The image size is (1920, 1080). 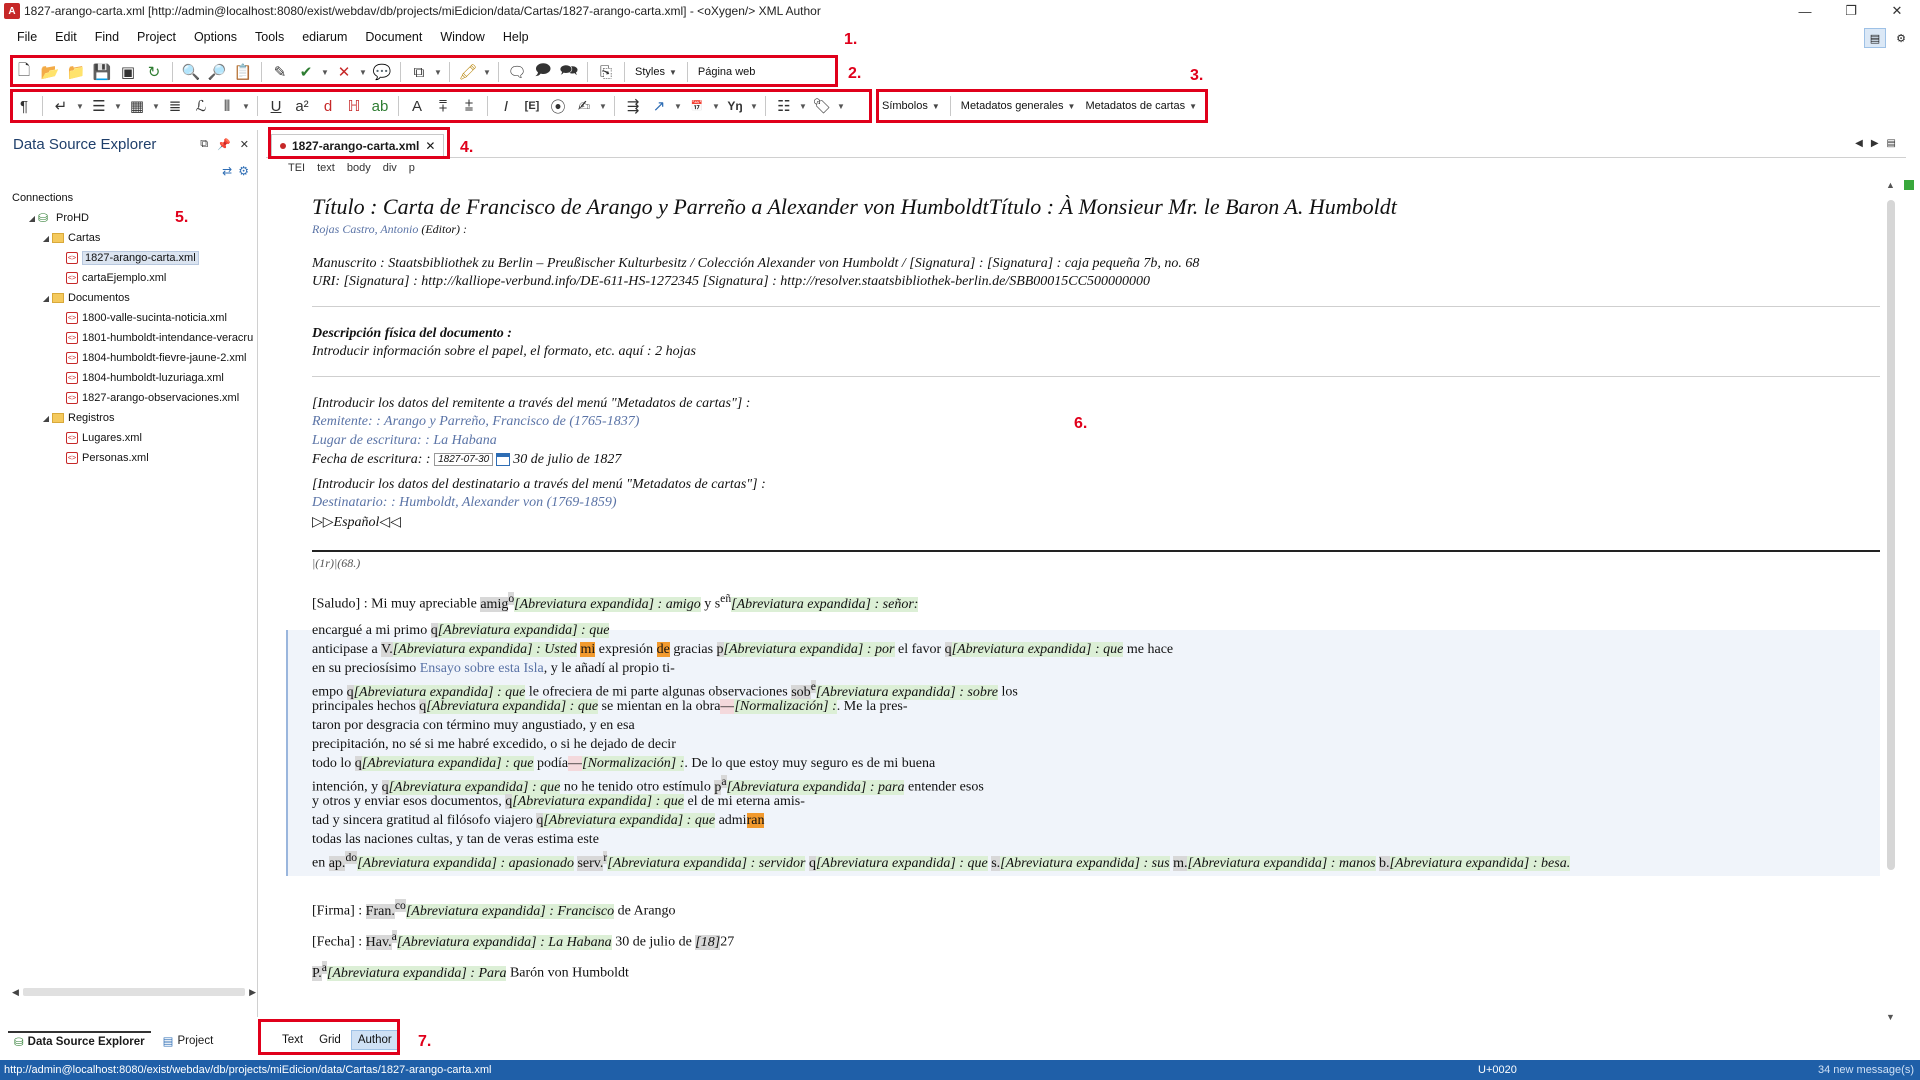 I want to click on date-input: 1827-07-30, so click(x=464, y=460).